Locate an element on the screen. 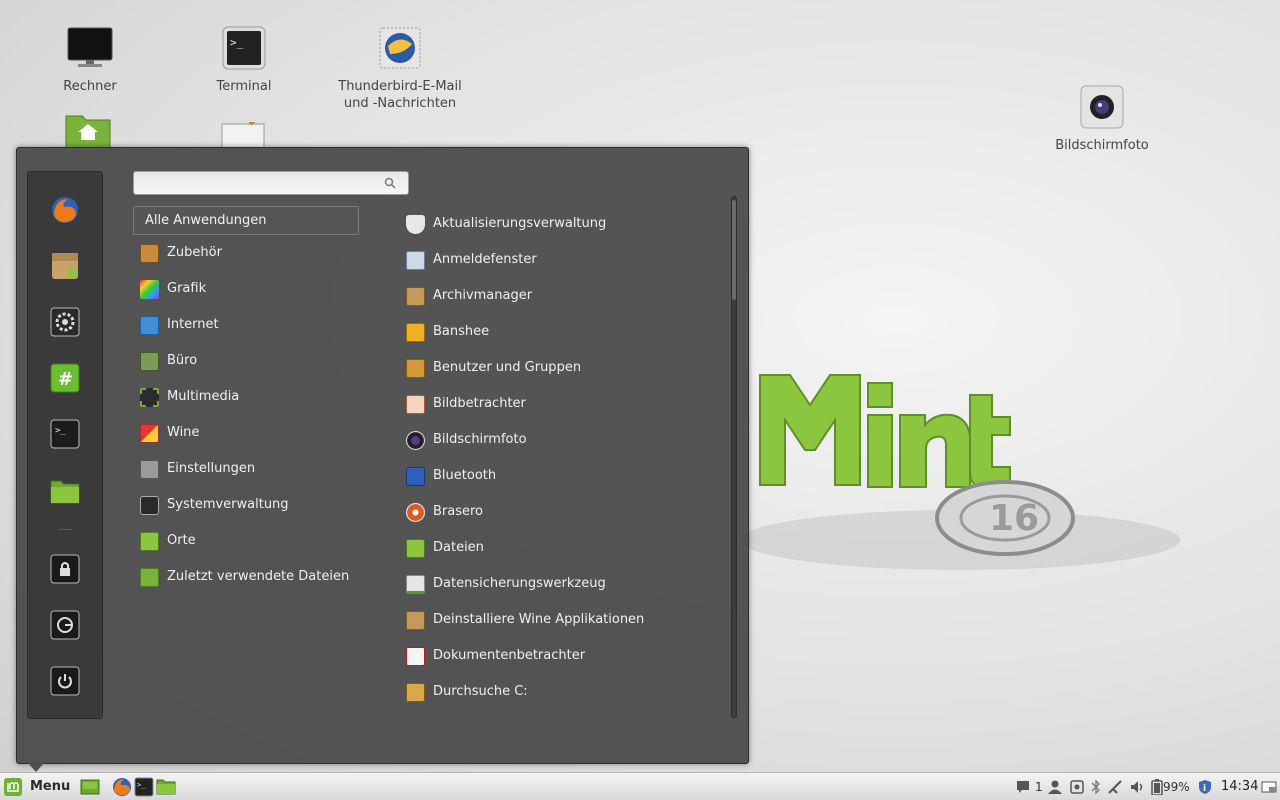  app-archivmanager: Archivmanager is located at coordinates (566, 296).